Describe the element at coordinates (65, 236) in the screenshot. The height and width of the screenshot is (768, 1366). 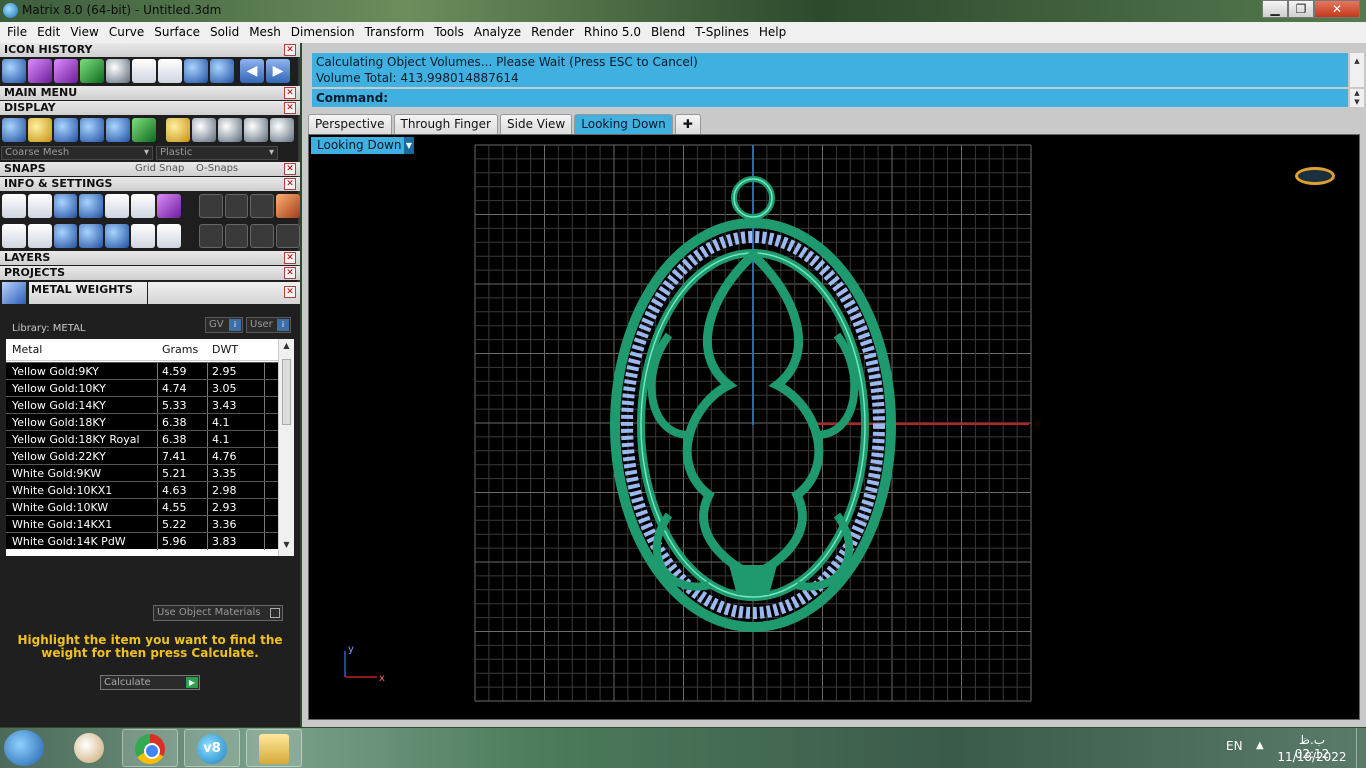
I see `cube-wire-icon` at that location.